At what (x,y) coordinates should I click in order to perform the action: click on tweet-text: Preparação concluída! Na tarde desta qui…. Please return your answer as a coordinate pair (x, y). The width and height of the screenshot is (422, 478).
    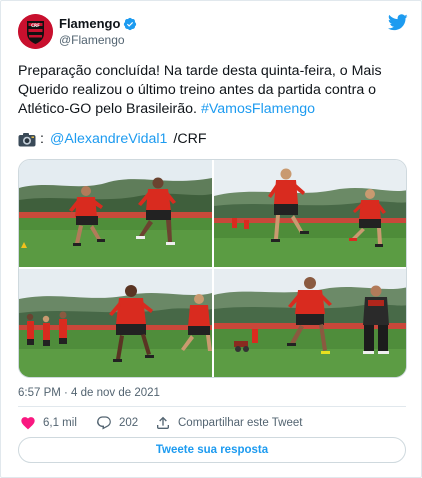
    Looking at the image, I should click on (214, 90).